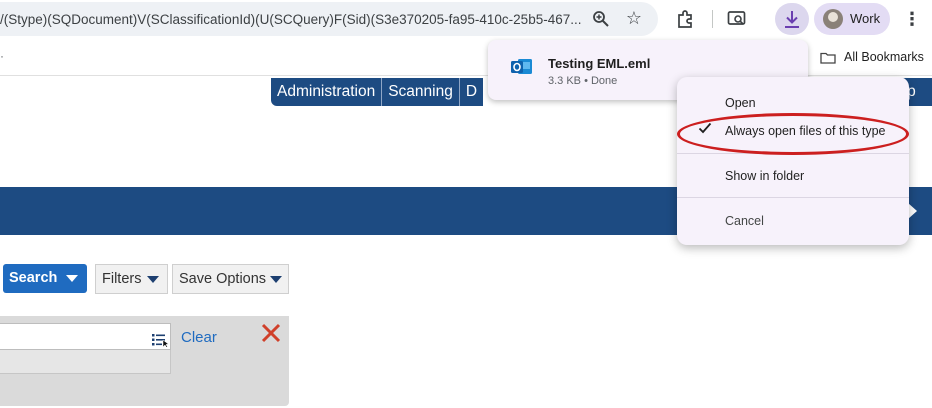 The height and width of the screenshot is (408, 932). I want to click on query-panel: Clear, so click(144, 361).